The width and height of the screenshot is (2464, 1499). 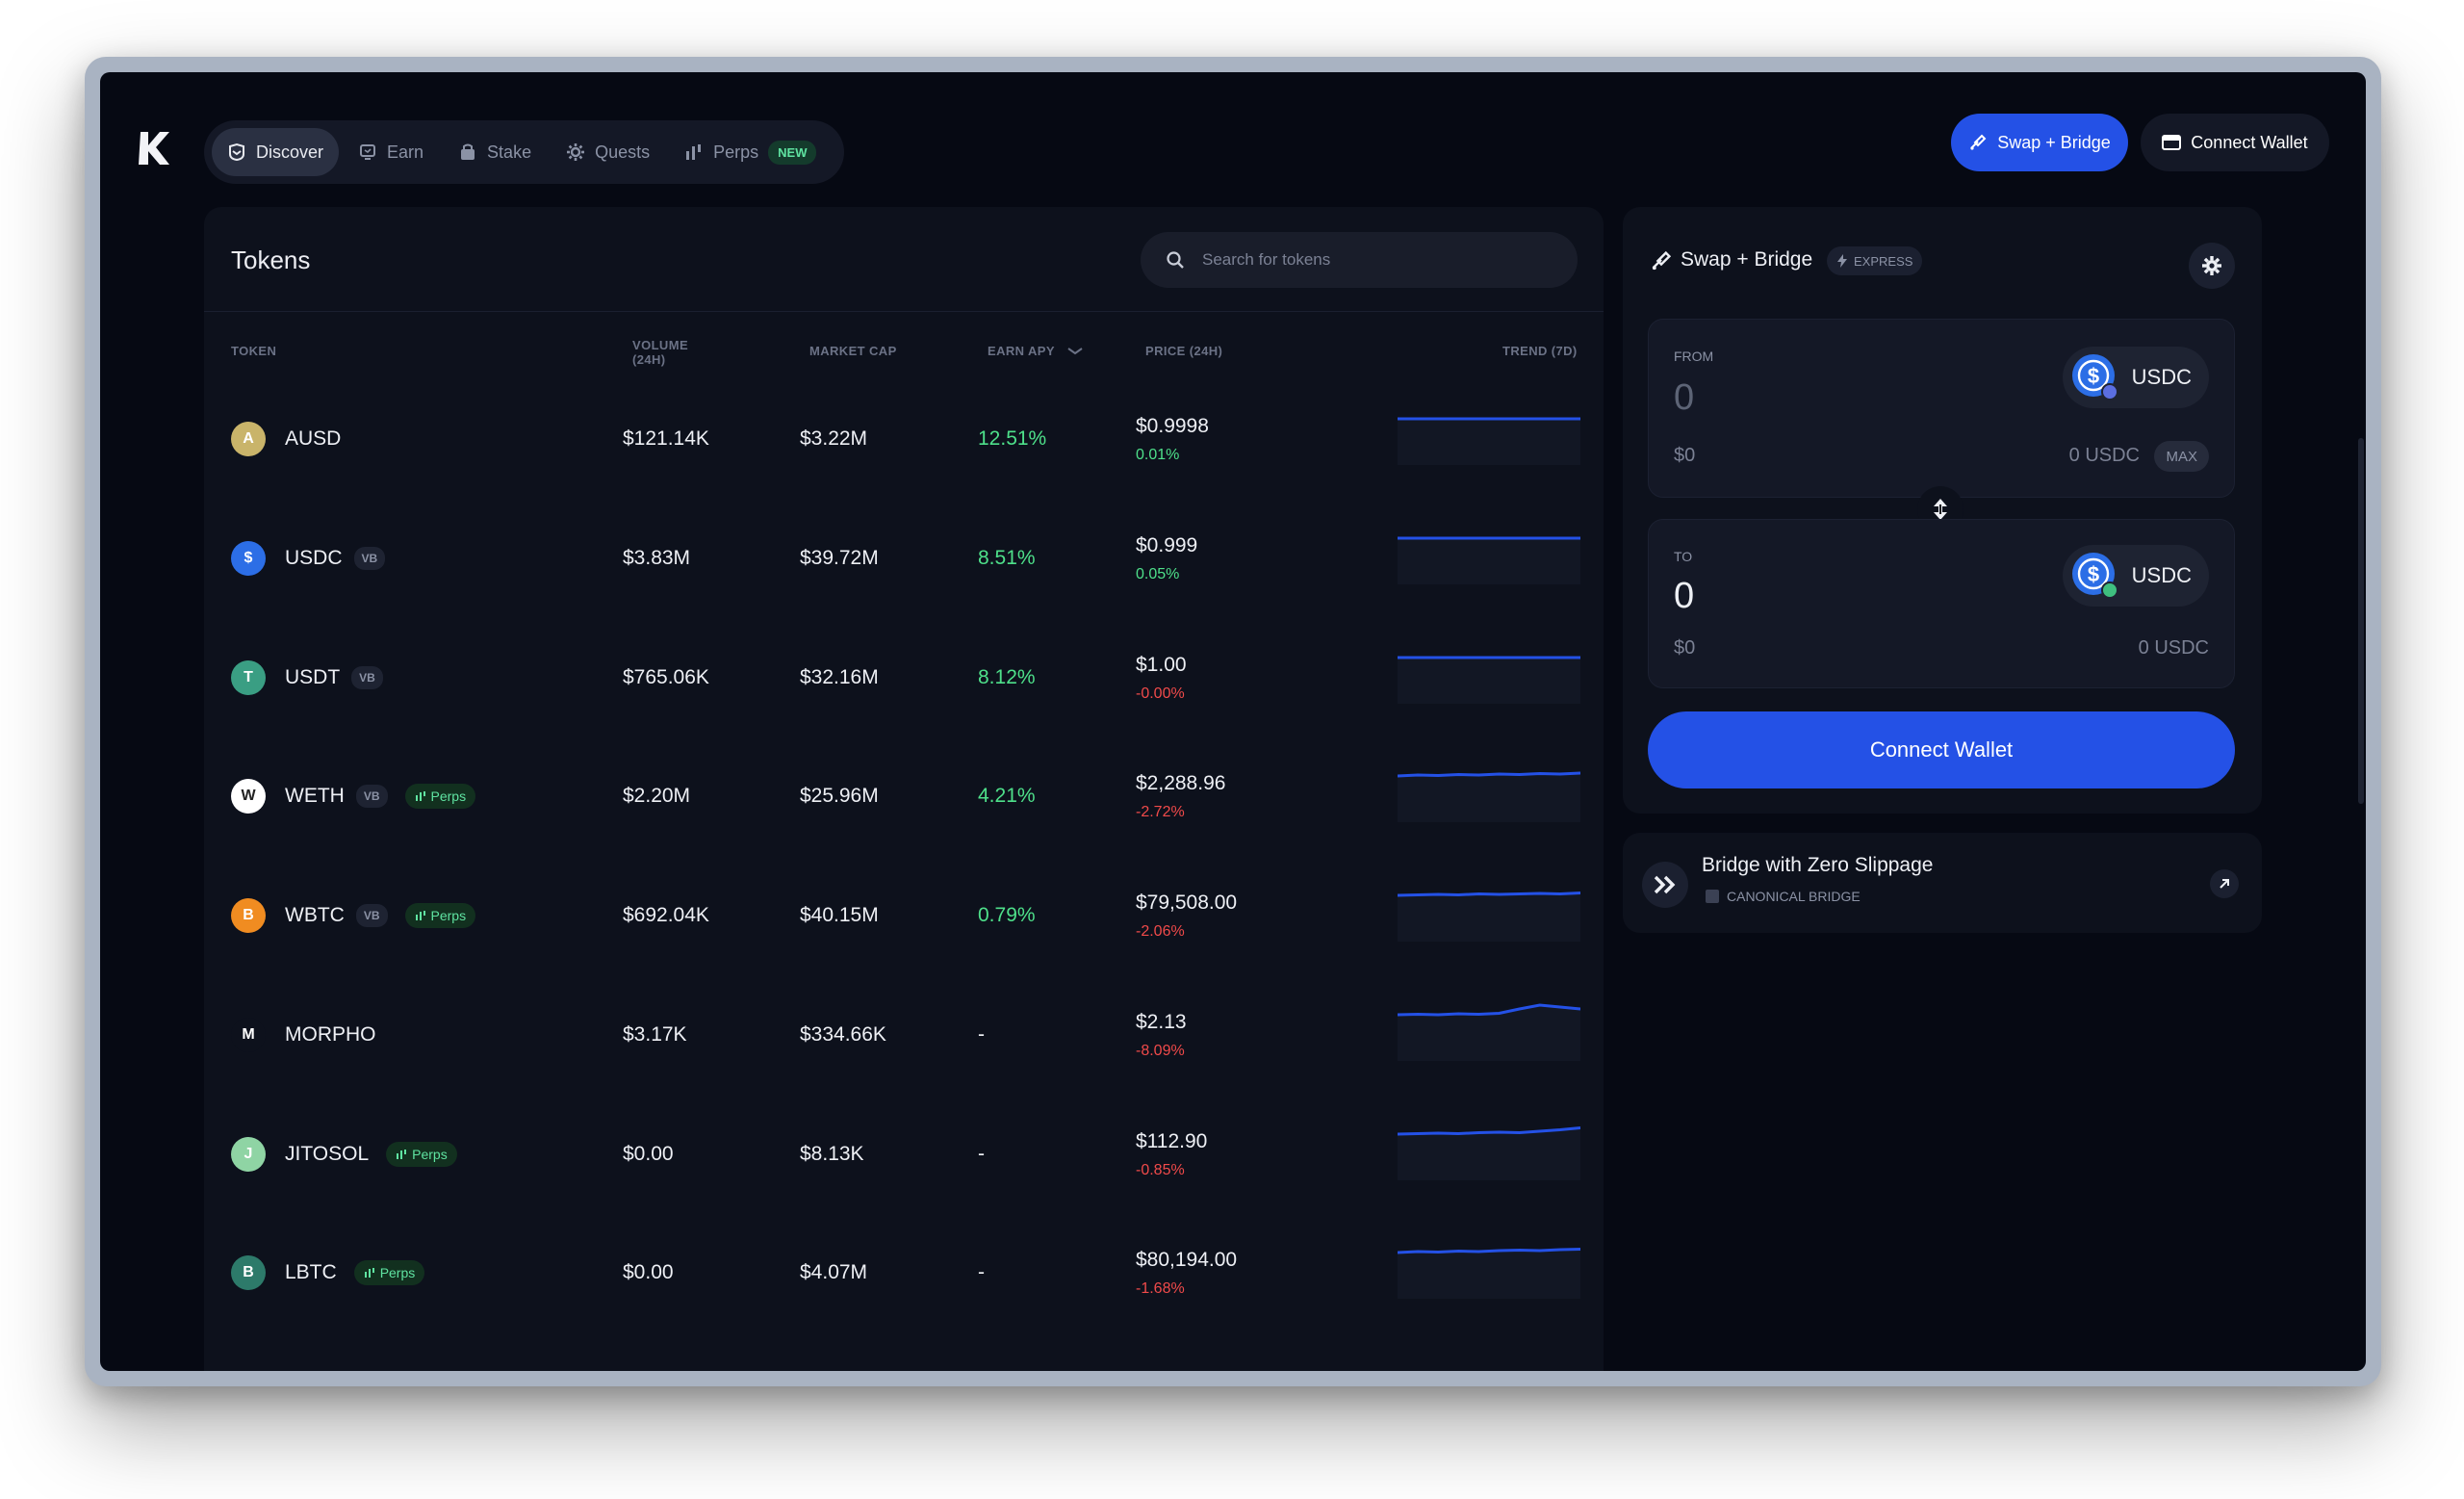 I want to click on token-name-cell: WBTC VB Perps, so click(x=380, y=915).